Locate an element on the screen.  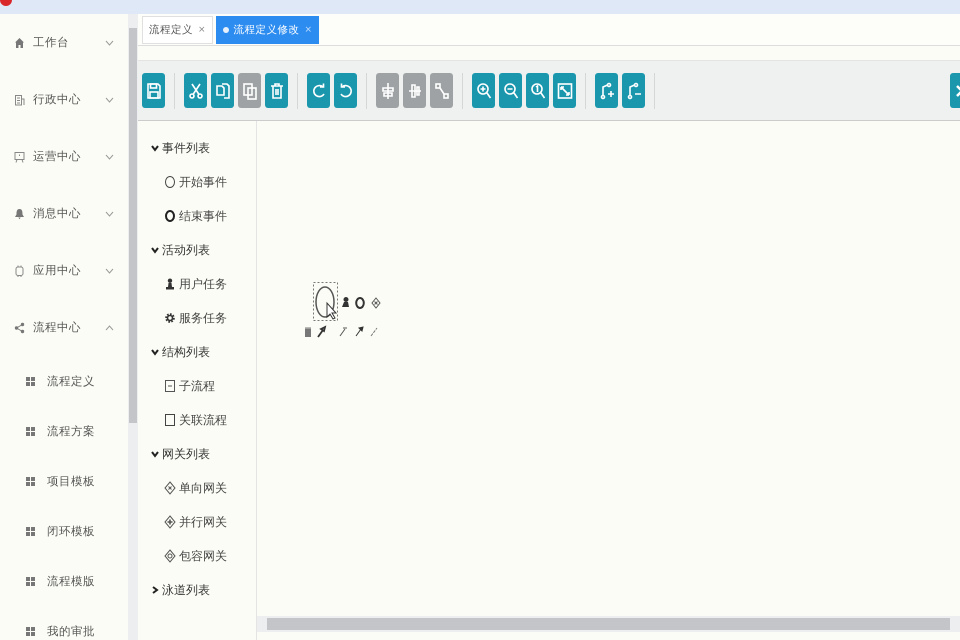
fit-button is located at coordinates (564, 90).